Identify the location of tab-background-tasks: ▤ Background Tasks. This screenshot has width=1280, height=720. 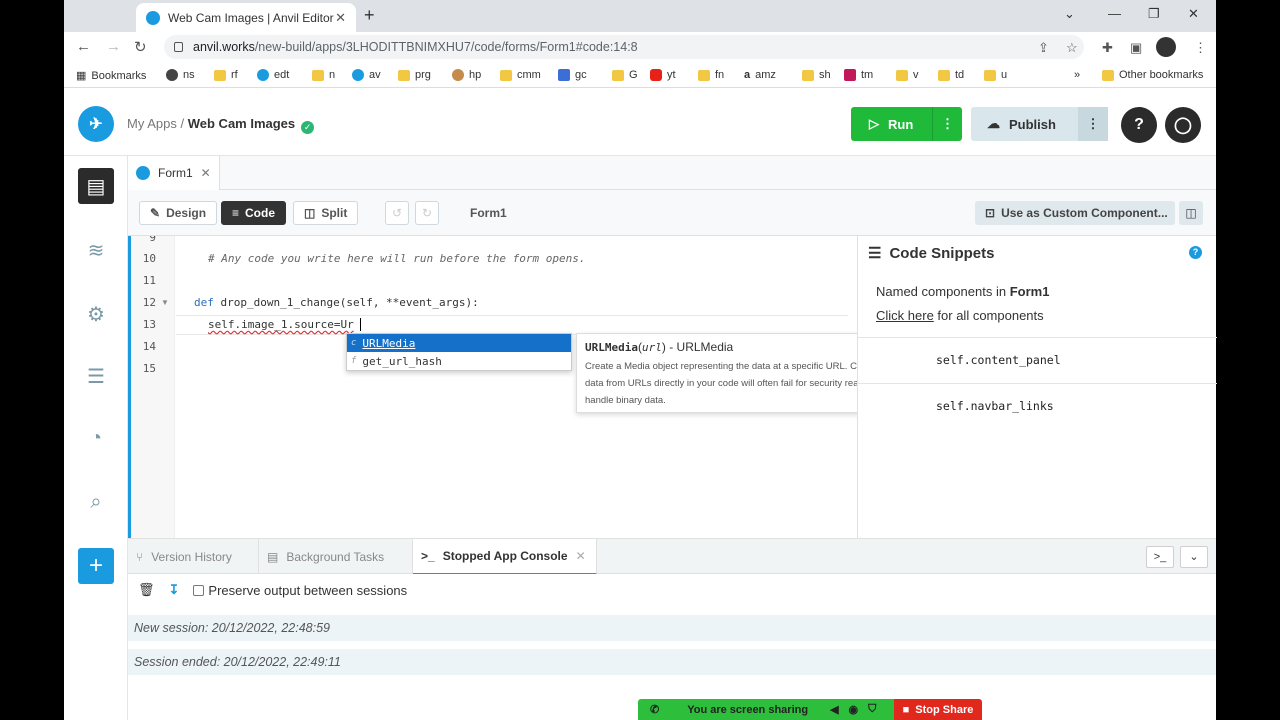
(336, 557).